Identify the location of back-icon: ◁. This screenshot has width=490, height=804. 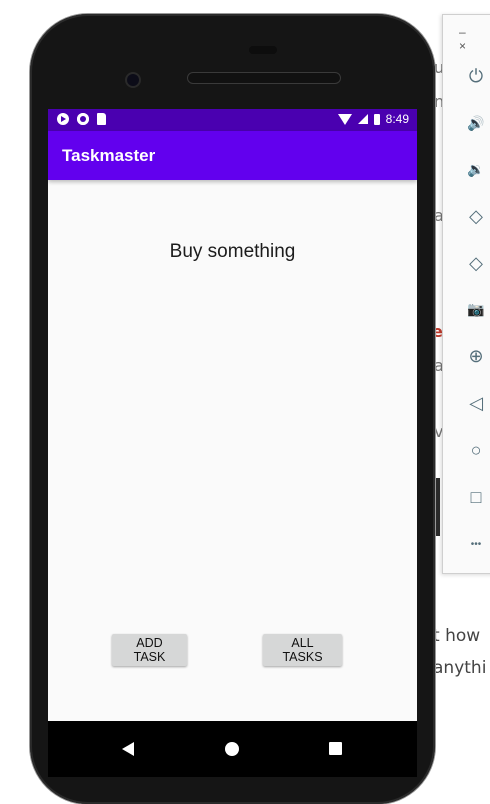
(476, 403).